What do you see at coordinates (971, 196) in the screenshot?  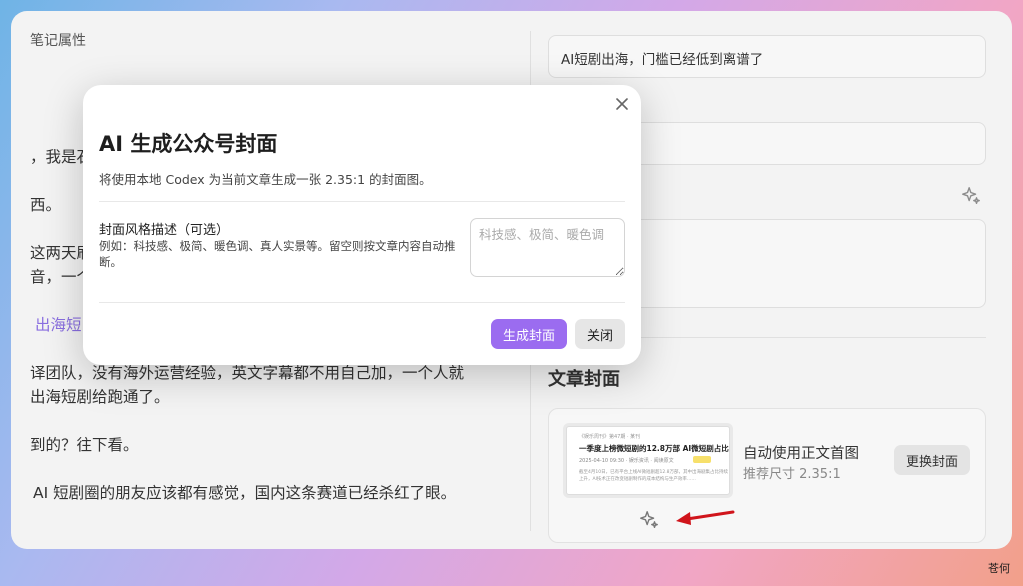 I see `ai-sparkle-icon` at bounding box center [971, 196].